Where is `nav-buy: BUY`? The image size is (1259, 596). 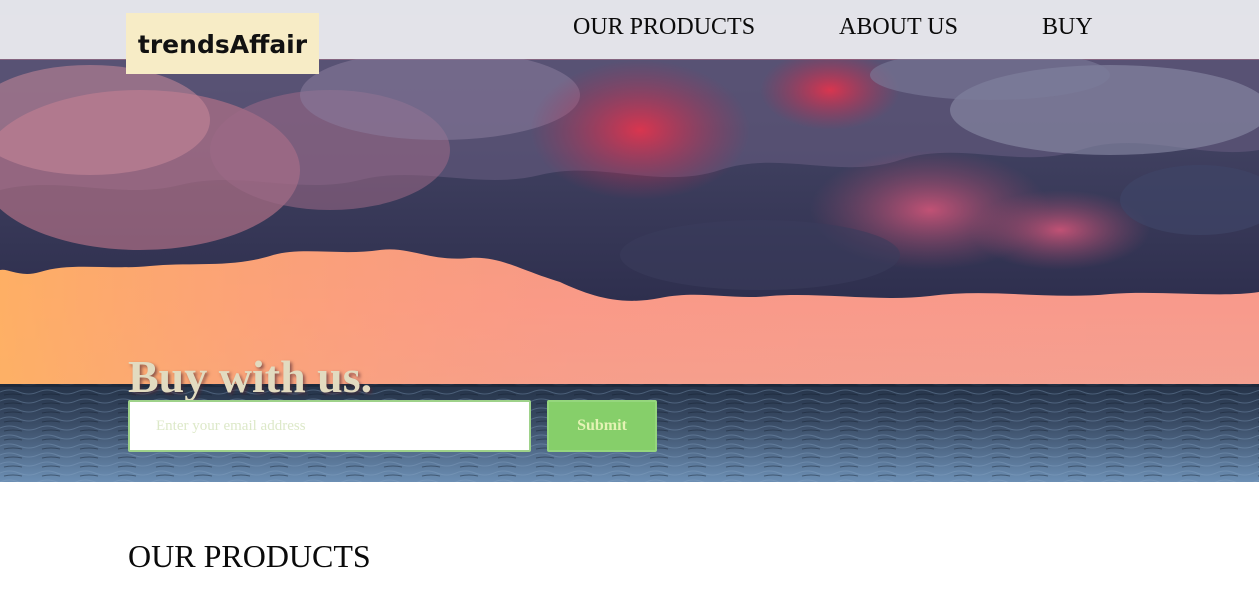
nav-buy: BUY is located at coordinates (1067, 27).